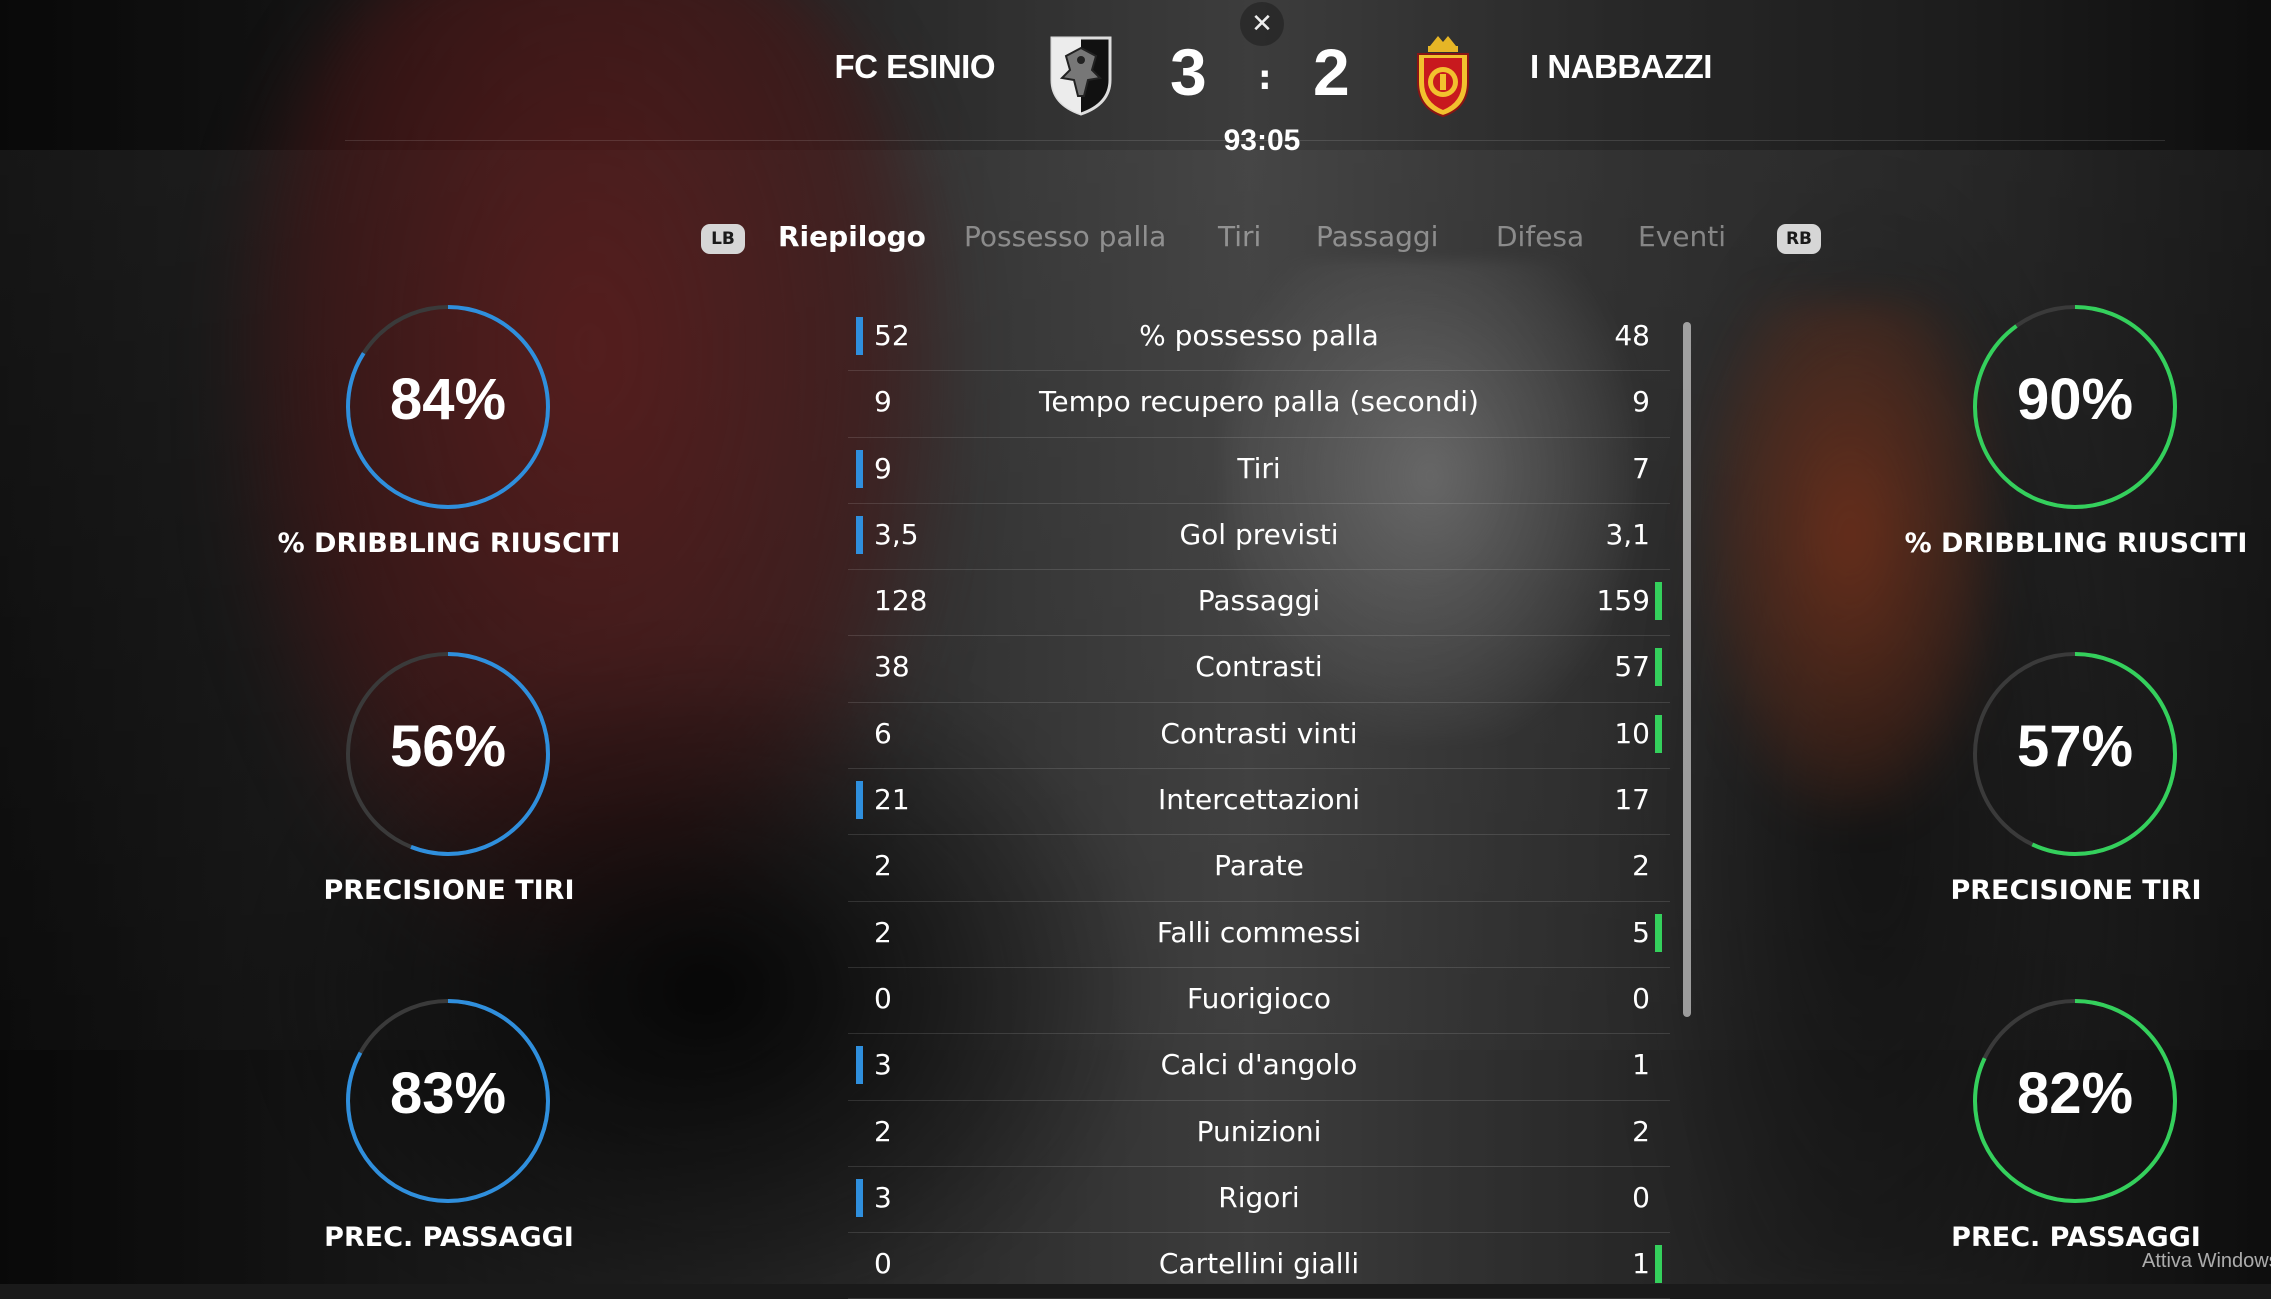 The width and height of the screenshot is (2271, 1299). What do you see at coordinates (1632, 335) in the screenshot?
I see `stat-away-value: 48` at bounding box center [1632, 335].